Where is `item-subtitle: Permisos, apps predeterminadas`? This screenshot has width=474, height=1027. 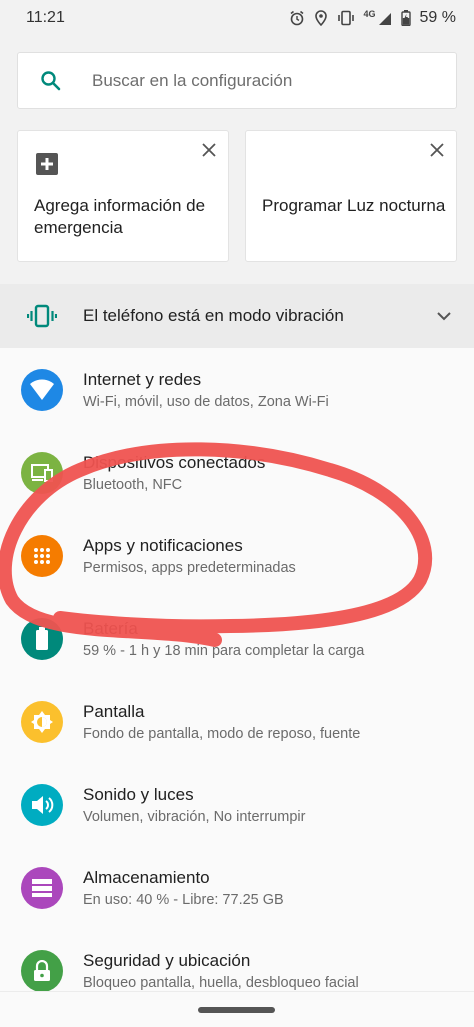 item-subtitle: Permisos, apps predeterminadas is located at coordinates (189, 567).